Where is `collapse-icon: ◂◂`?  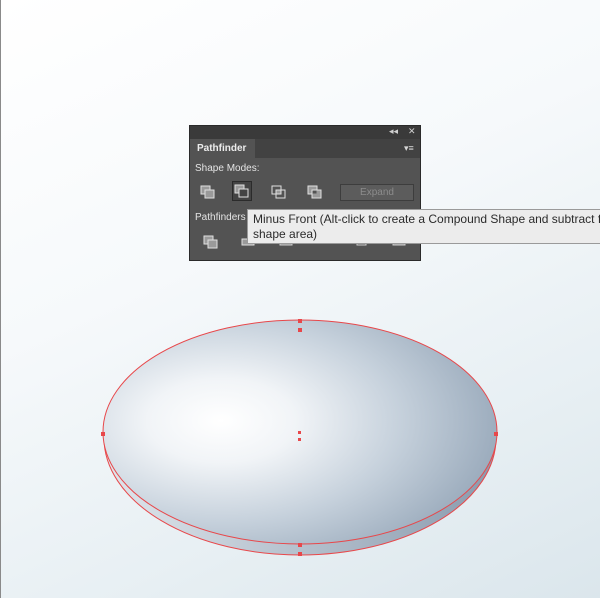
collapse-icon: ◂◂ is located at coordinates (393, 132).